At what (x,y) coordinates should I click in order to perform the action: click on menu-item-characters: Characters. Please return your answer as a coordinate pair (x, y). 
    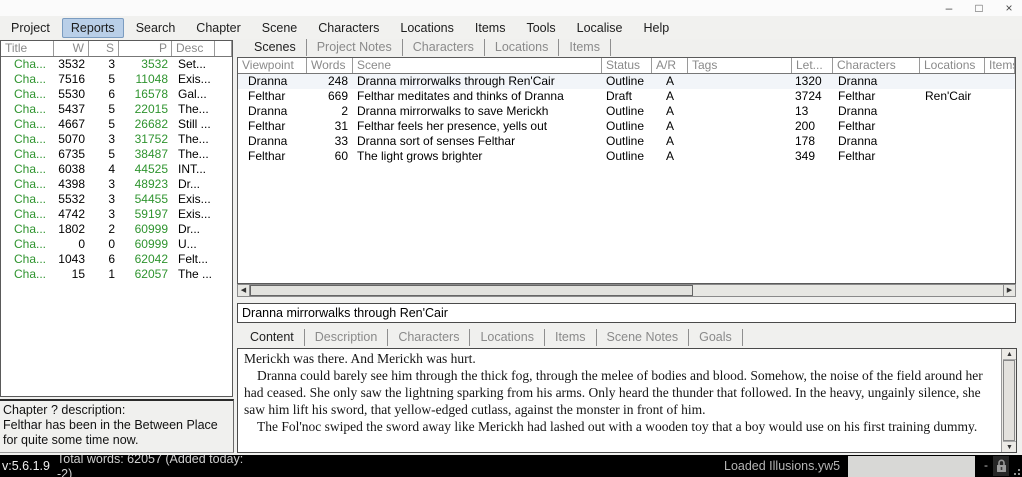
    Looking at the image, I should click on (348, 28).